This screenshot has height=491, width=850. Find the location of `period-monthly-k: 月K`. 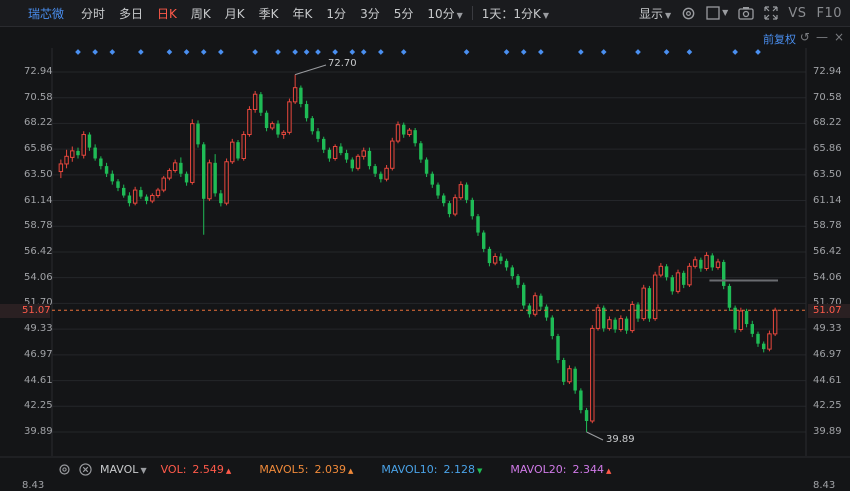

period-monthly-k: 月K is located at coordinates (235, 13).